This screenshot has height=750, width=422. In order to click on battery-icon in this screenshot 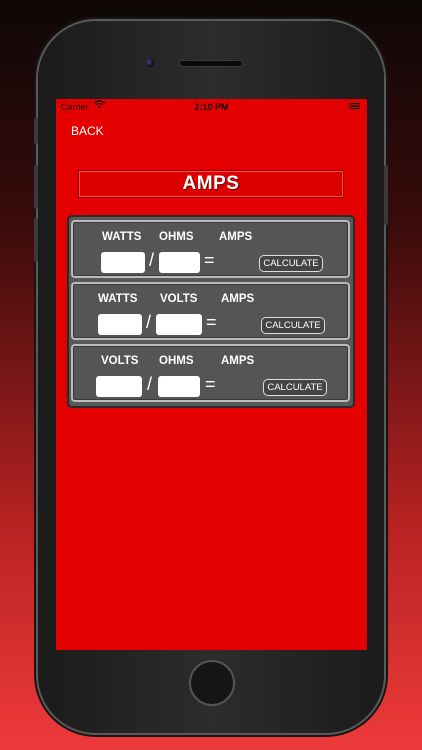, I will do `click(354, 106)`.